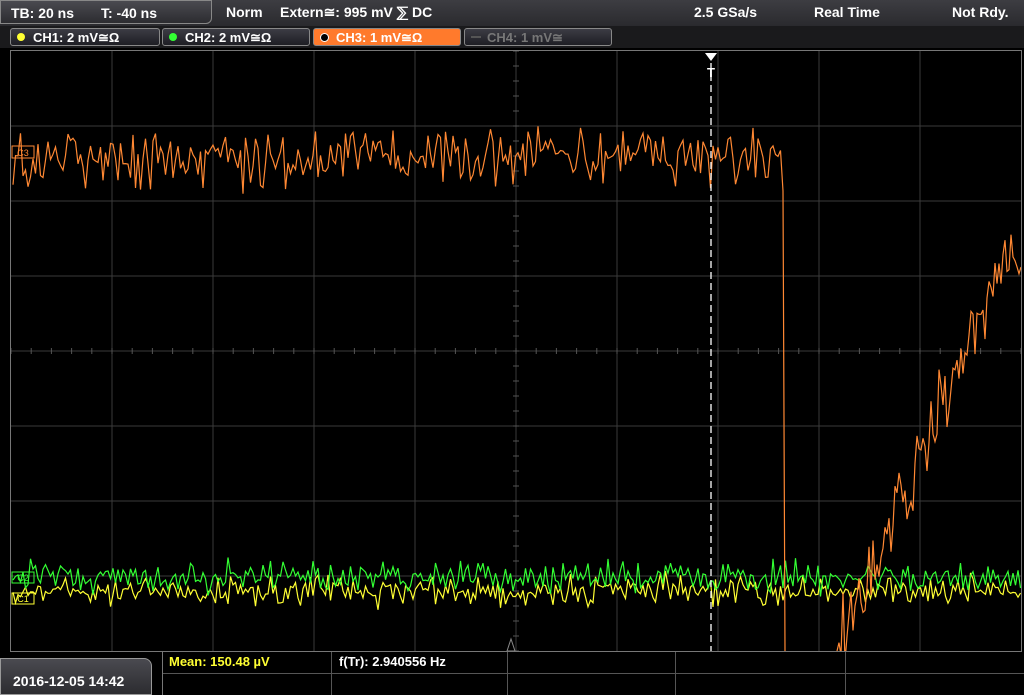 The height and width of the screenshot is (695, 1024). I want to click on timebase-box: TB: 20 ns T: -40 ns, so click(106, 12).